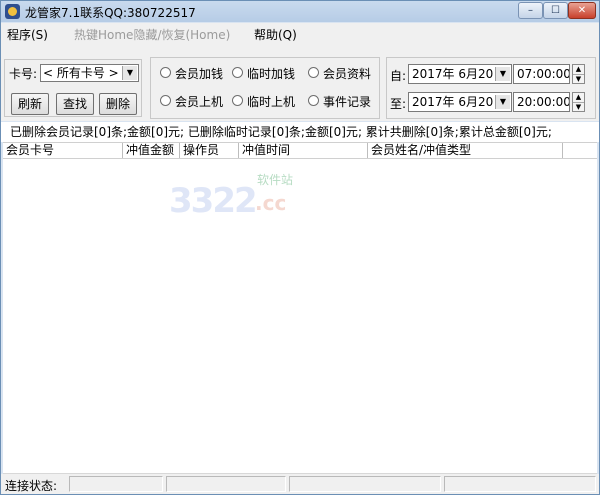  Describe the element at coordinates (31, 486) in the screenshot. I see `connection-status-label: 连接状态:` at that location.